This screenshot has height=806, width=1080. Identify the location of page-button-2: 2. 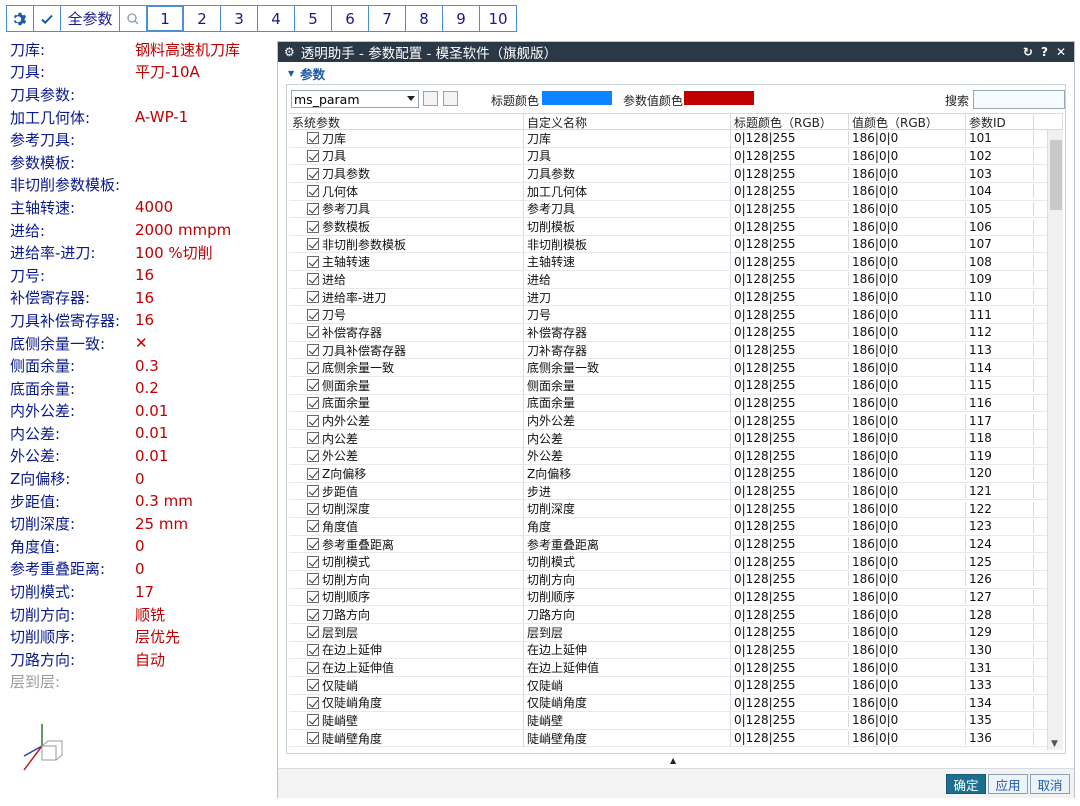
(202, 18).